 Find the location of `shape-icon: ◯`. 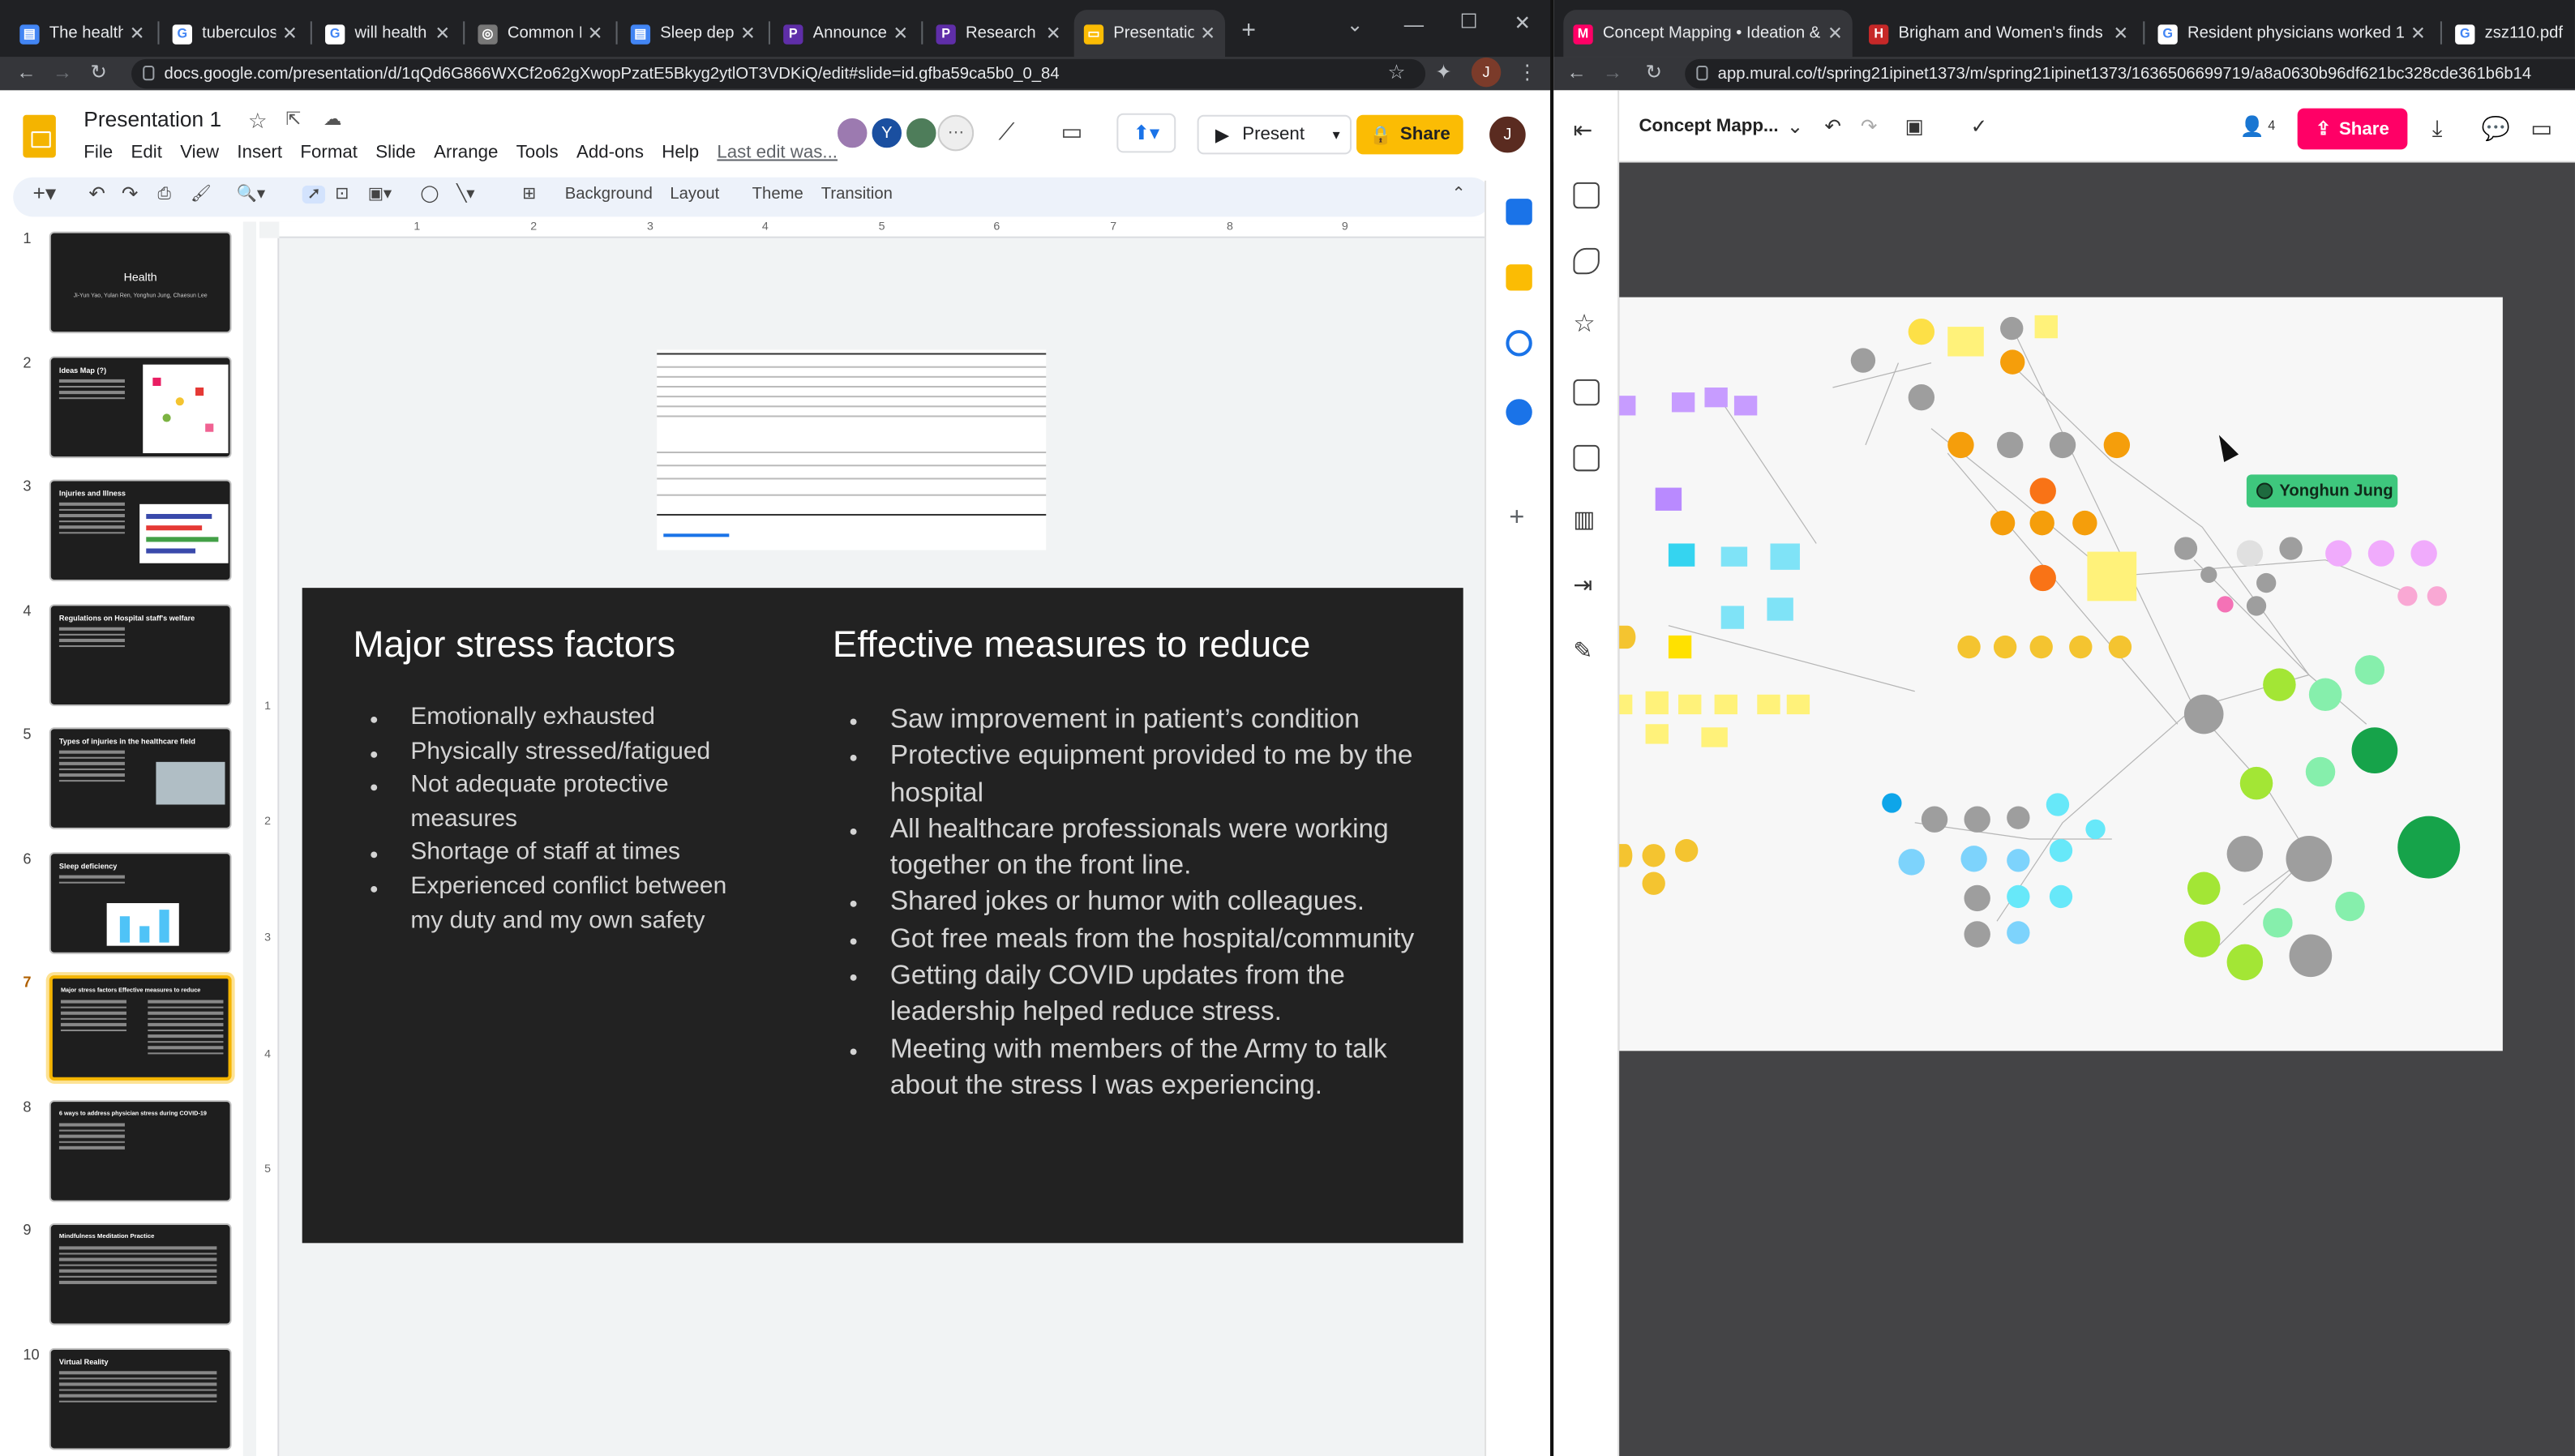

shape-icon: ◯ is located at coordinates (430, 195).